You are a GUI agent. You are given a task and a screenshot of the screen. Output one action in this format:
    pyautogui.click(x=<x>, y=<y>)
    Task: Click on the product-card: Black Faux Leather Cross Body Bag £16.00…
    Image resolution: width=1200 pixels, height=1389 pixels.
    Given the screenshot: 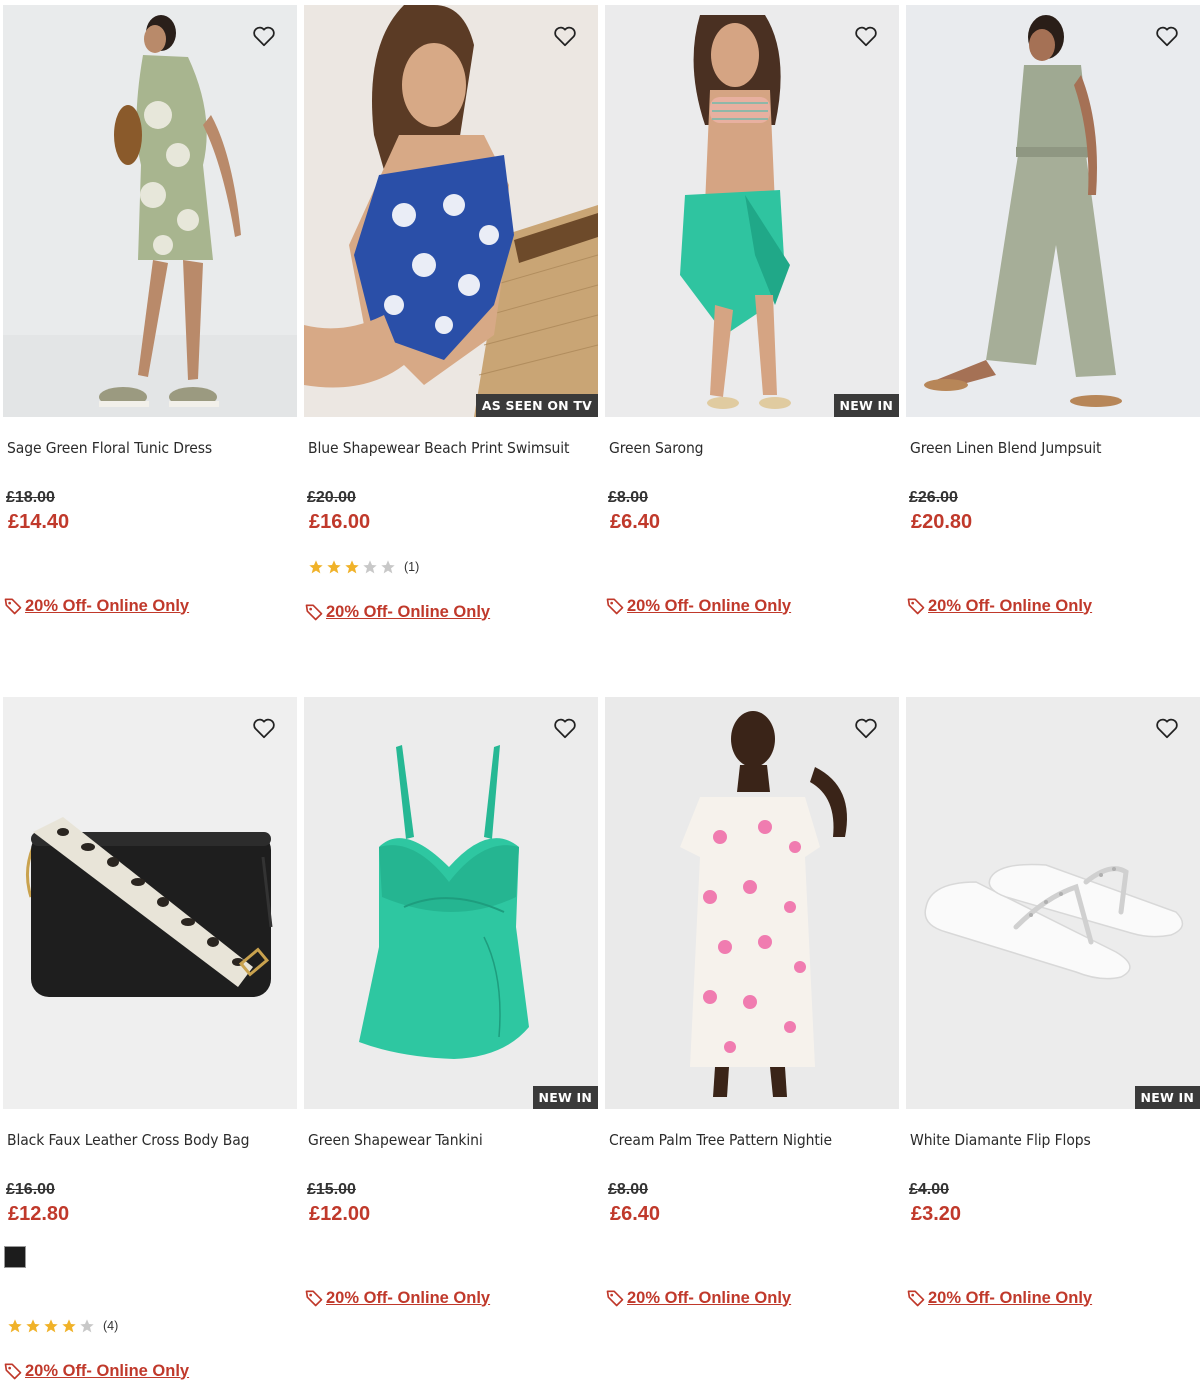 What is the action you would take?
    pyautogui.click(x=150, y=1042)
    